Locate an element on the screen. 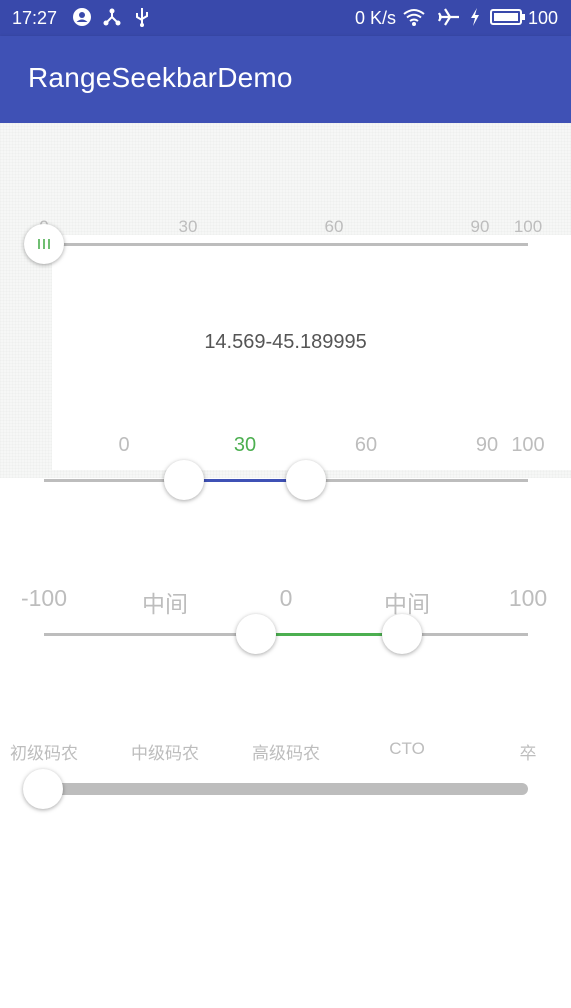 The height and width of the screenshot is (1008, 571). seekbar-4-tick-1: 中级码农 is located at coordinates (165, 753).